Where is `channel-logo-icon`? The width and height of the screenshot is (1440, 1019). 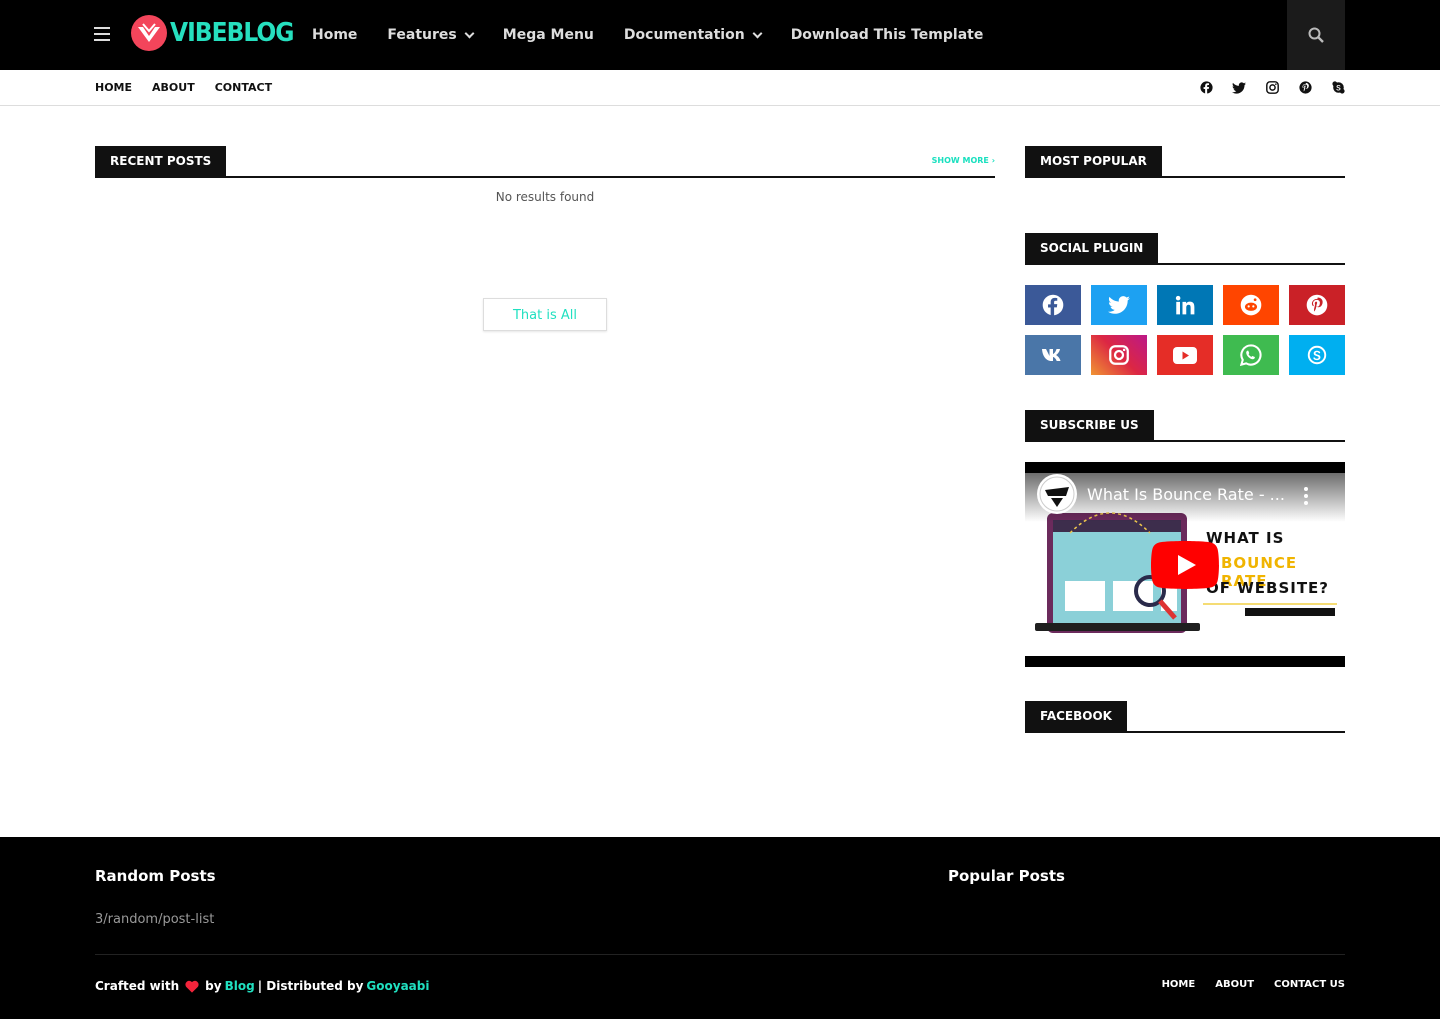 channel-logo-icon is located at coordinates (1057, 494).